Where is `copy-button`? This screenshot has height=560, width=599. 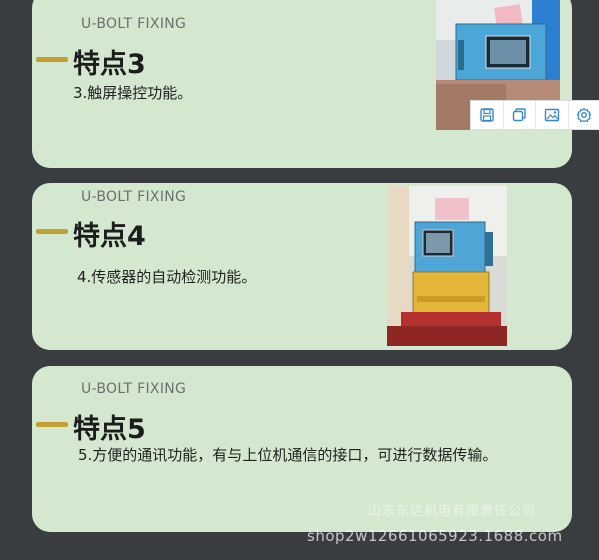
copy-button is located at coordinates (520, 115).